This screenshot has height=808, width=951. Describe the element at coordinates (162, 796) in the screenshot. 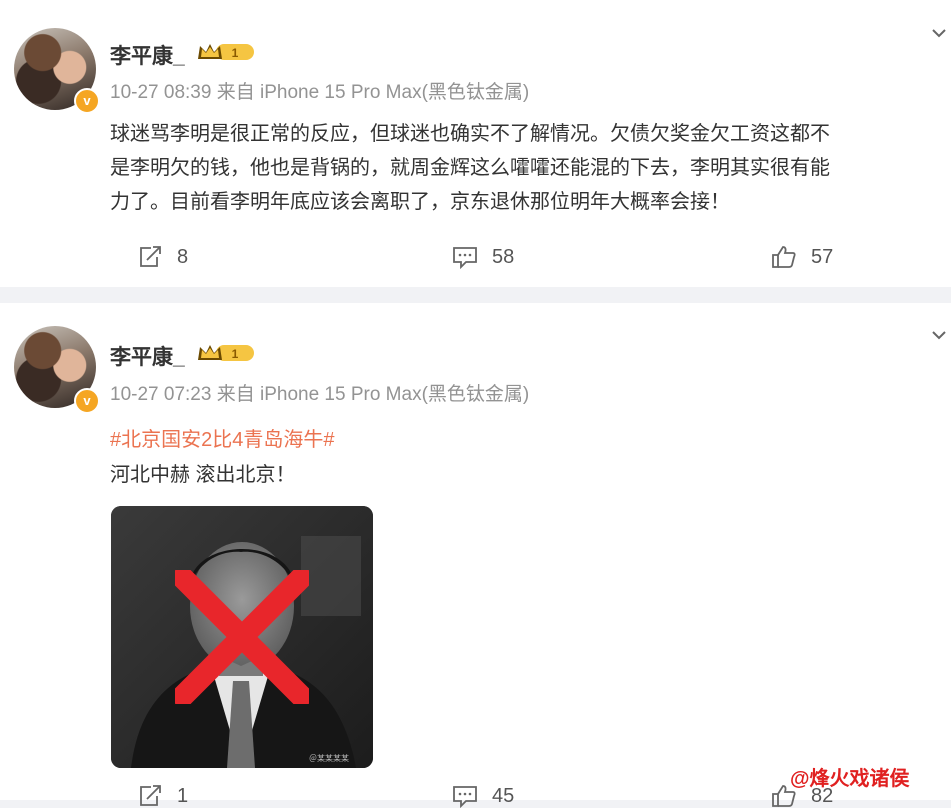

I see `share-button: 1` at that location.